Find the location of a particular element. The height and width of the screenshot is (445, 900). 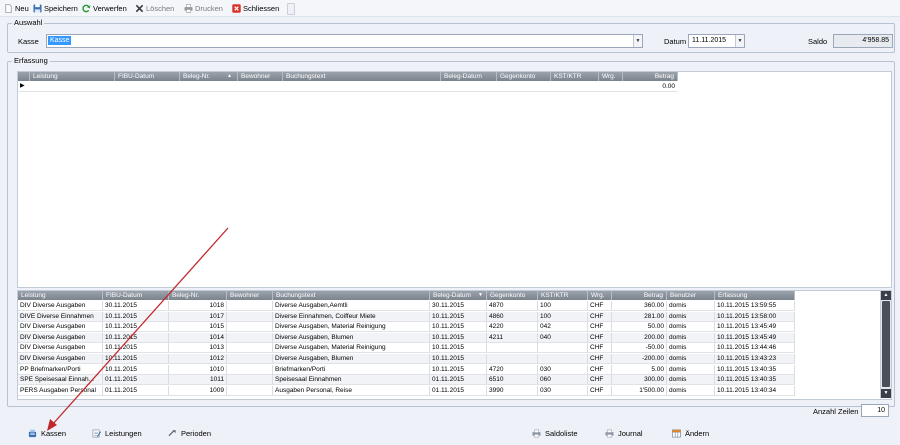

entry-col-leistung: Leistung is located at coordinates (72, 76).